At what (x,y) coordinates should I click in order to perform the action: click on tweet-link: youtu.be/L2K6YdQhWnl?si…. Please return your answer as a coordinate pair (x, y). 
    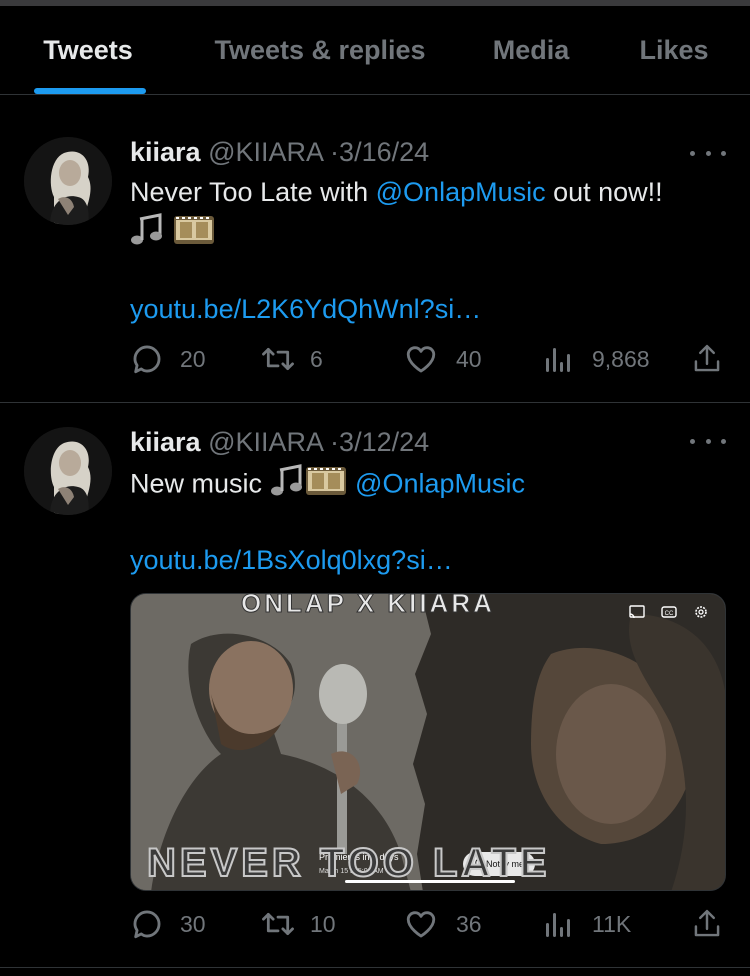
    Looking at the image, I should click on (305, 309).